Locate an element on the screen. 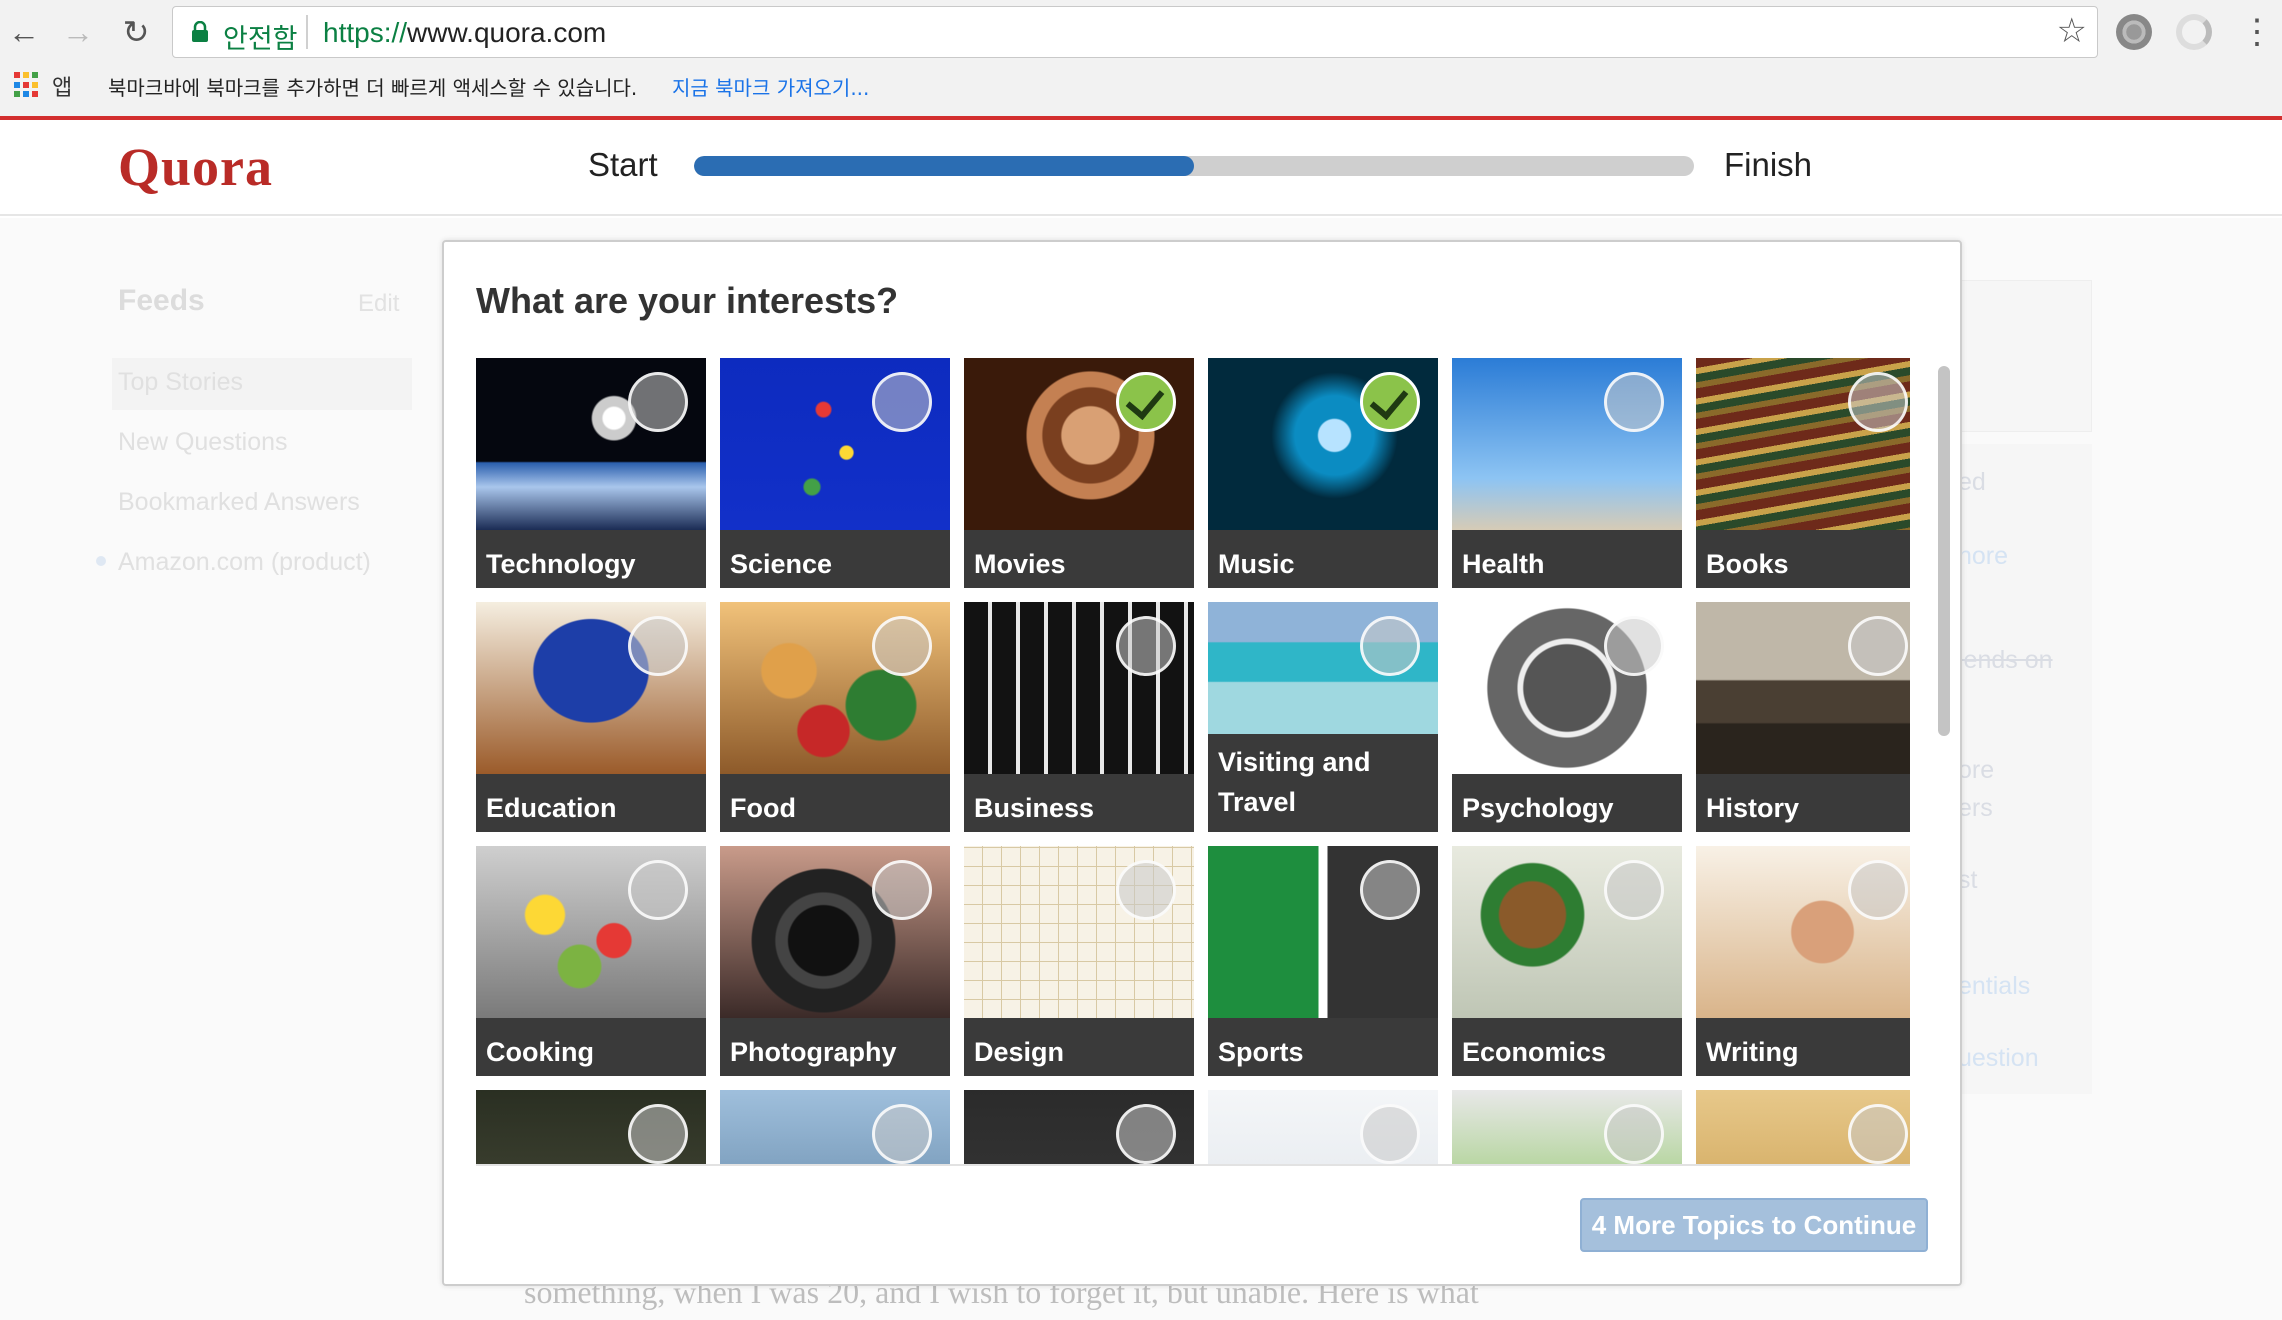  topic-tile-psychology: Psychology is located at coordinates (1567, 717).